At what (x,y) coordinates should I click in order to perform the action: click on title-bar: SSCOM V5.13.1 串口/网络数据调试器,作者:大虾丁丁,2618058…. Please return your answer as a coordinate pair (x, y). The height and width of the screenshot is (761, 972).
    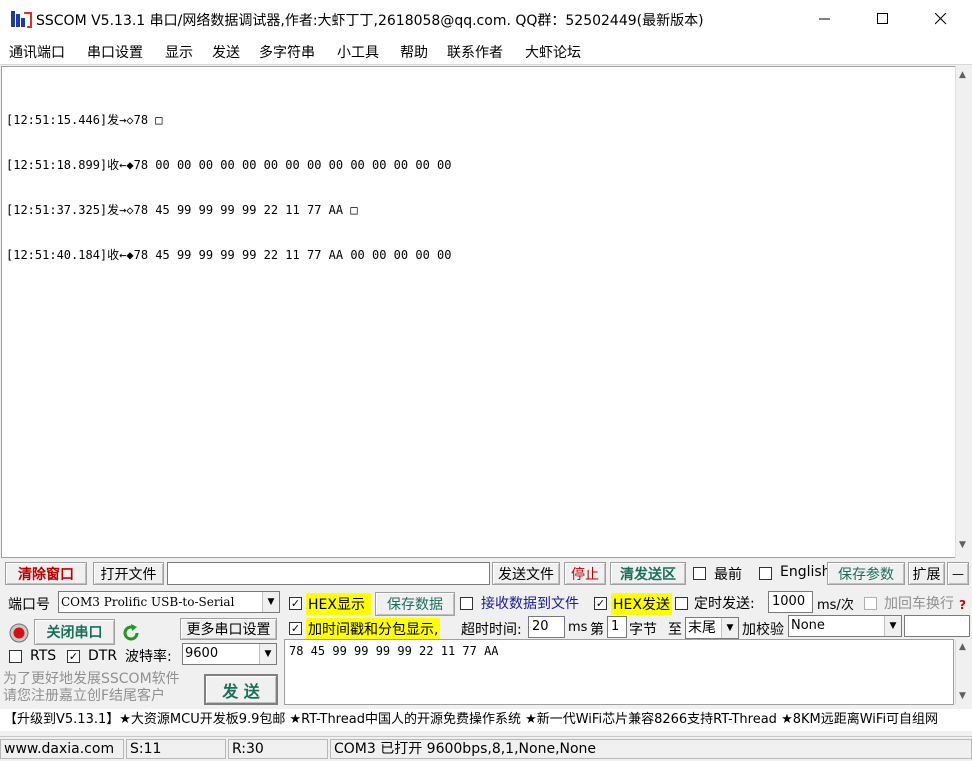
    Looking at the image, I should click on (486, 19).